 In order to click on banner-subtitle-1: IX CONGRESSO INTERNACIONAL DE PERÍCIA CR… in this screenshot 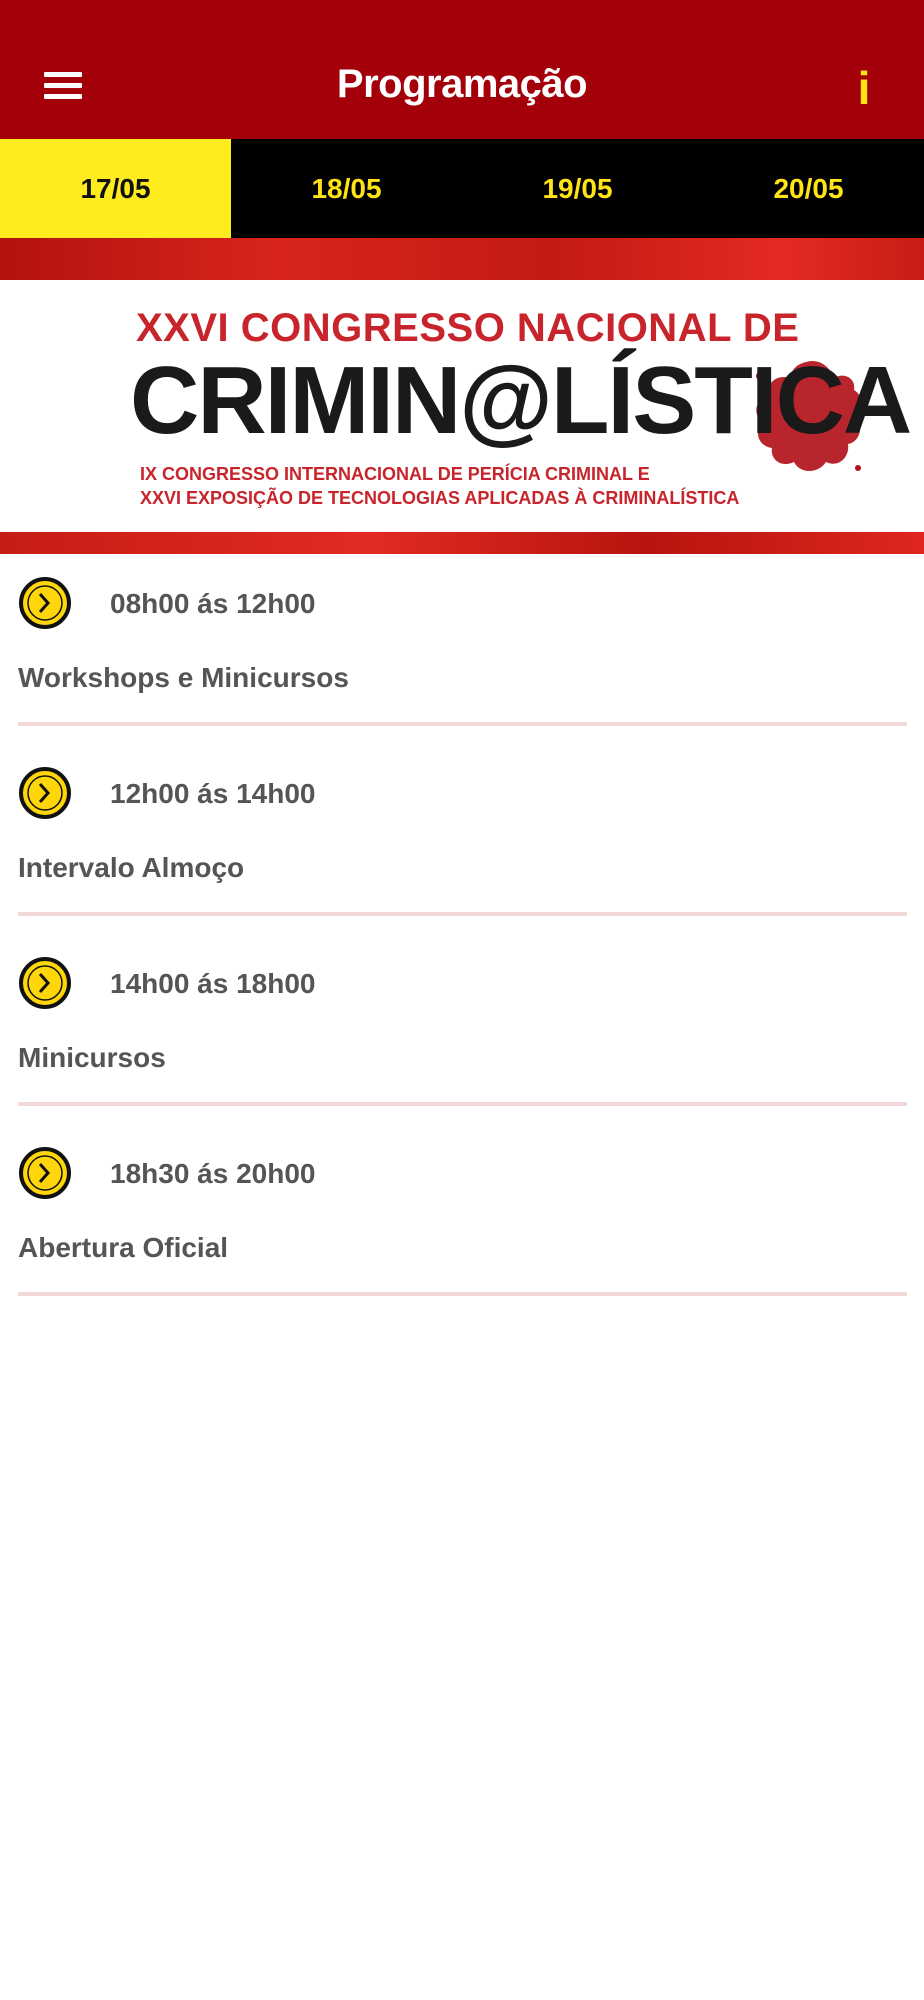, I will do `click(395, 474)`.